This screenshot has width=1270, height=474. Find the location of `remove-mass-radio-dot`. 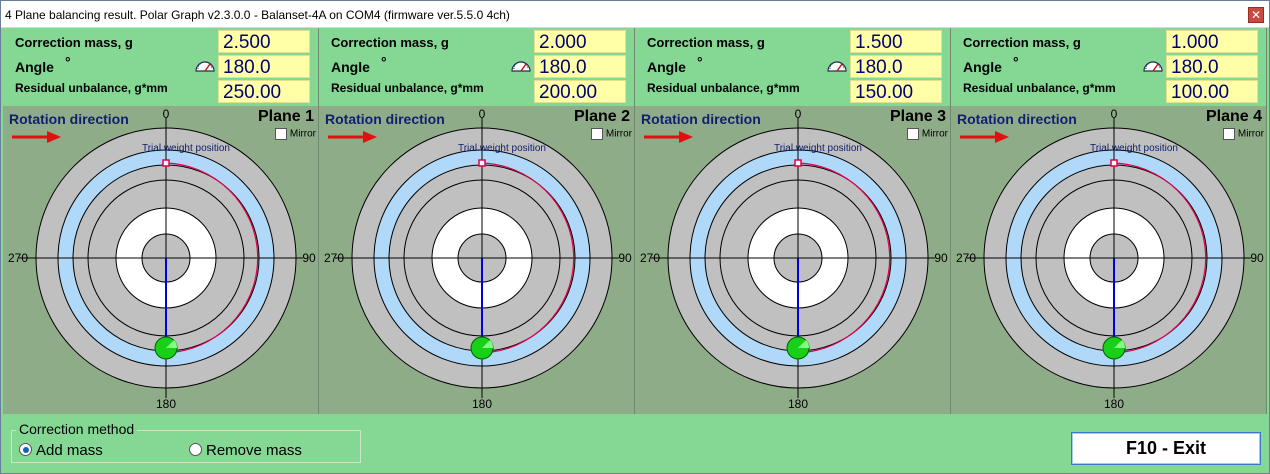

remove-mass-radio-dot is located at coordinates (195, 449).